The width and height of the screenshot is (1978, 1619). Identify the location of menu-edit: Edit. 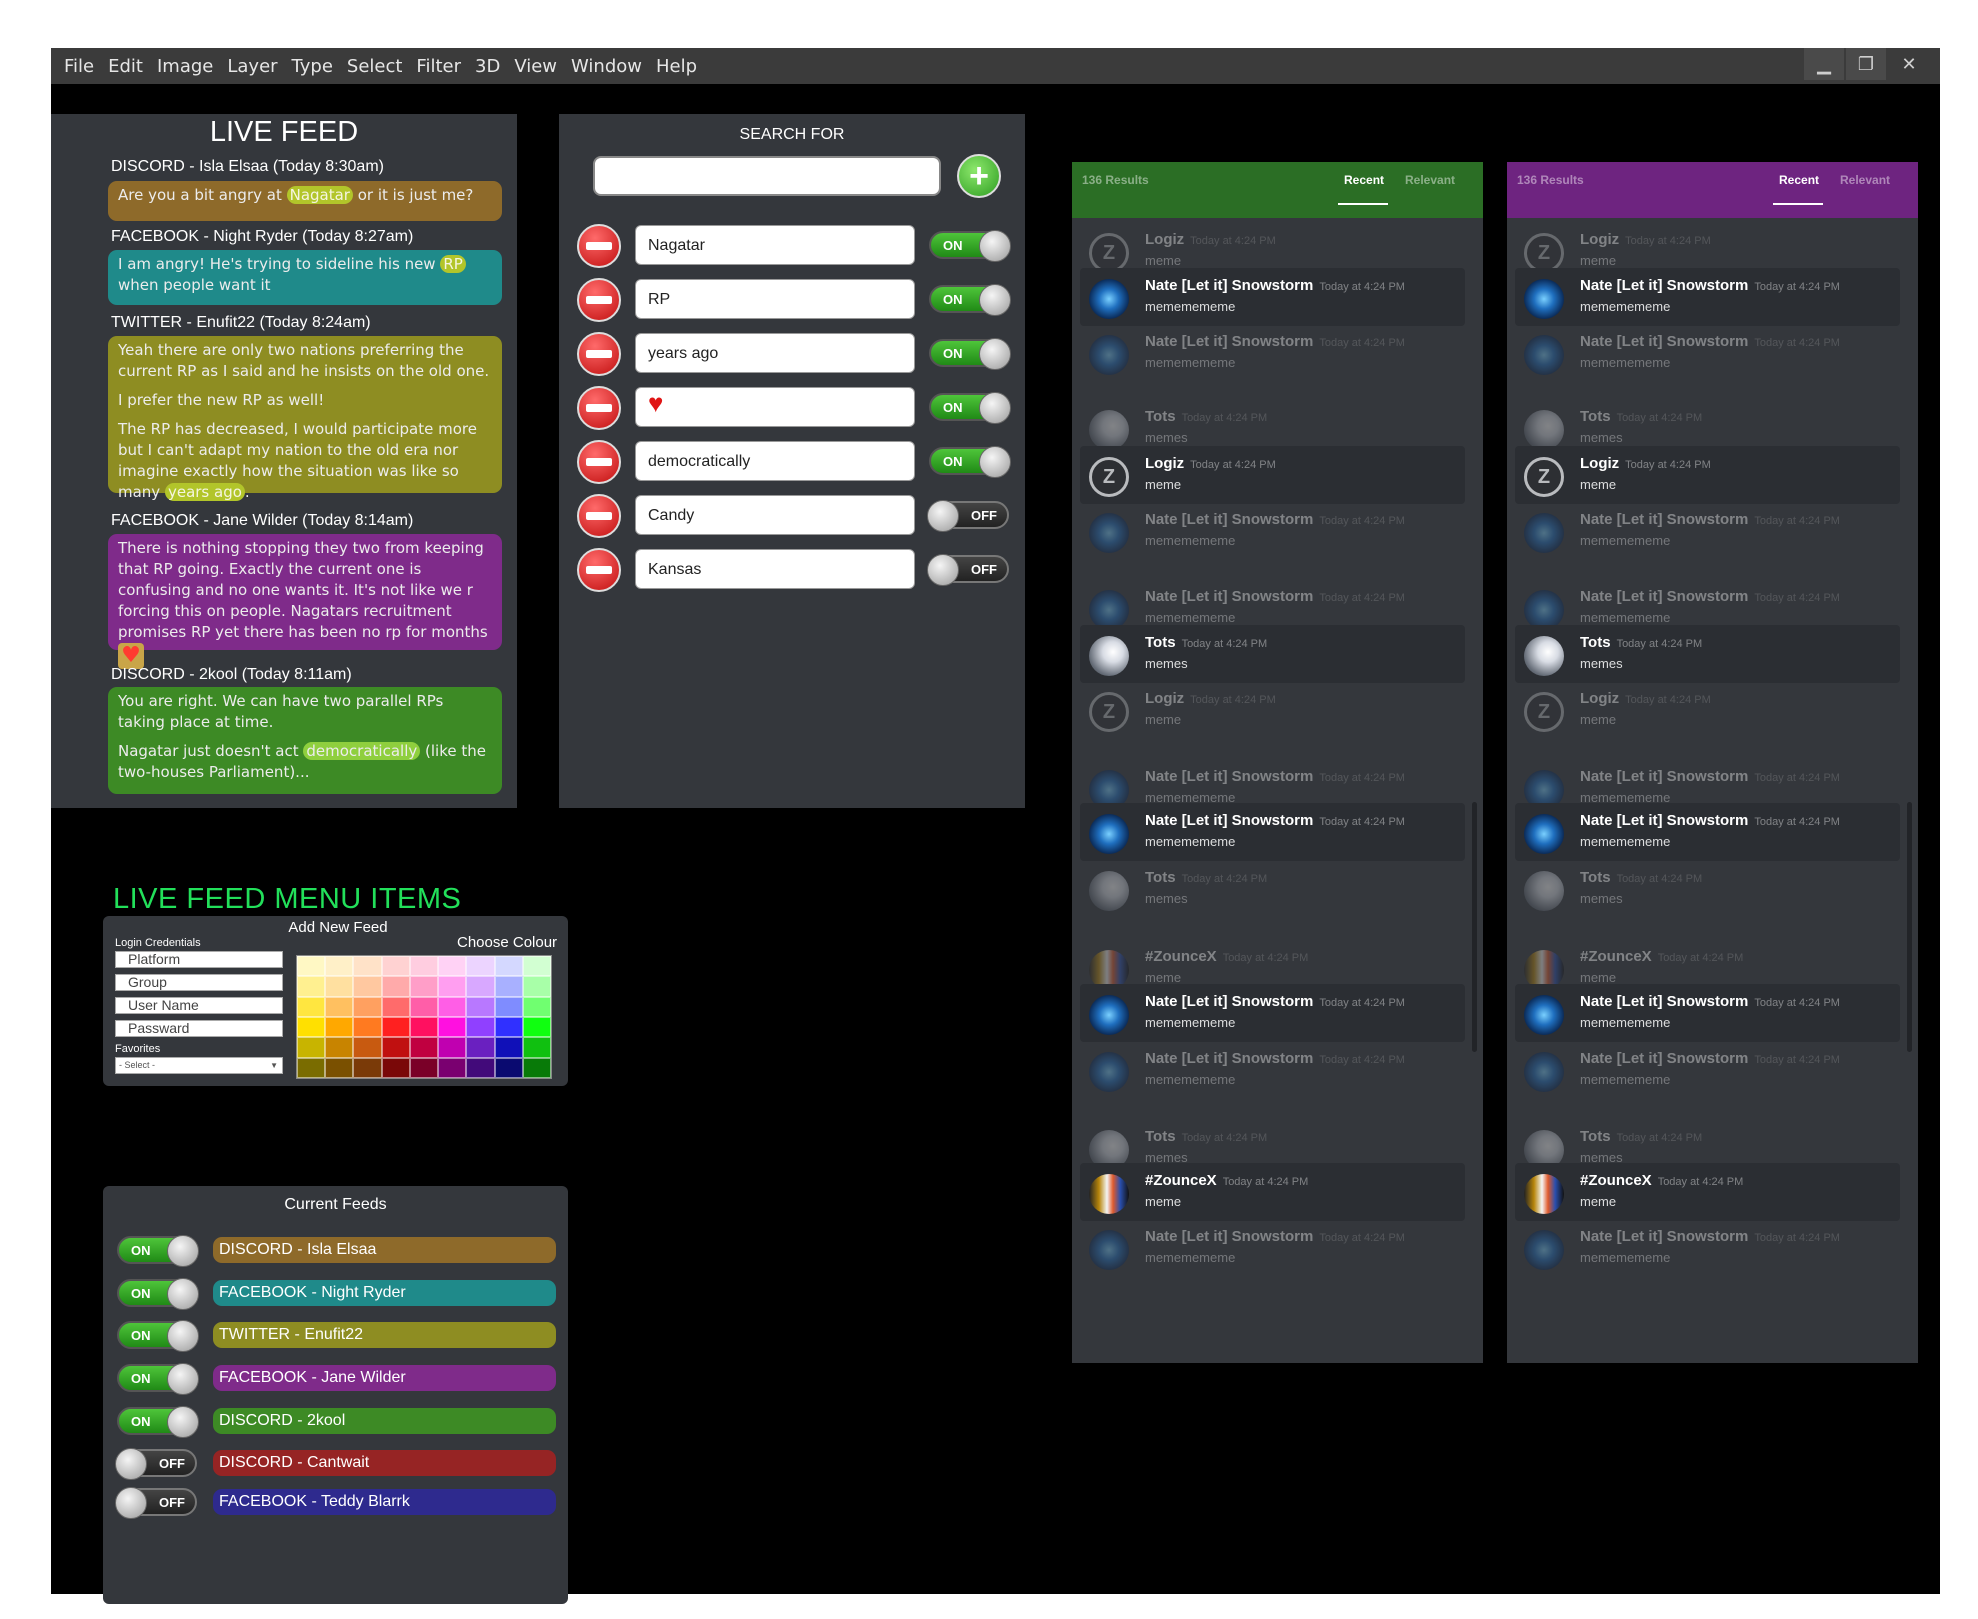
(125, 66).